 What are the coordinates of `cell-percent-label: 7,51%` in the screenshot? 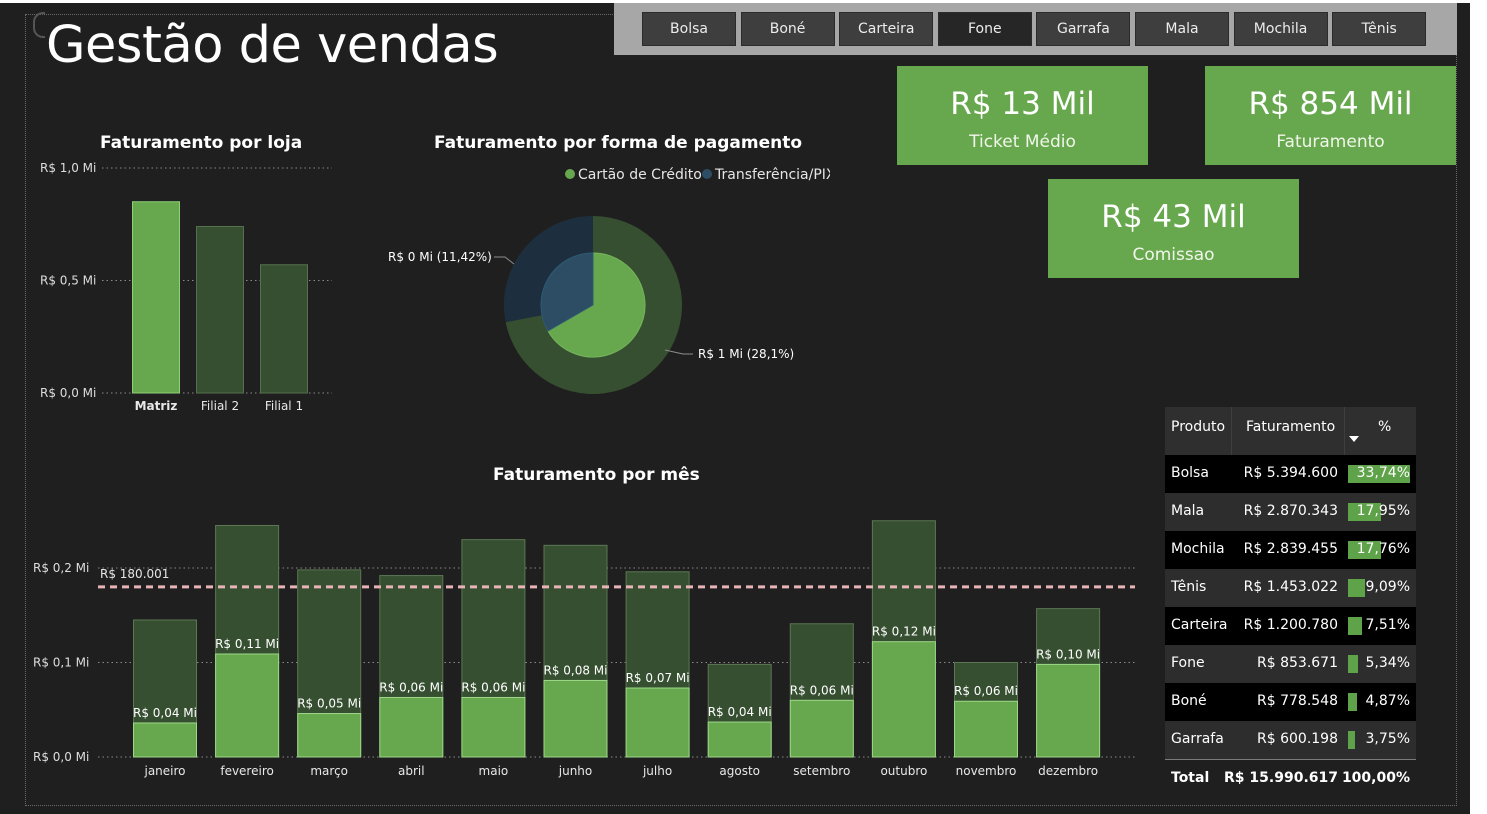 It's located at (1387, 625).